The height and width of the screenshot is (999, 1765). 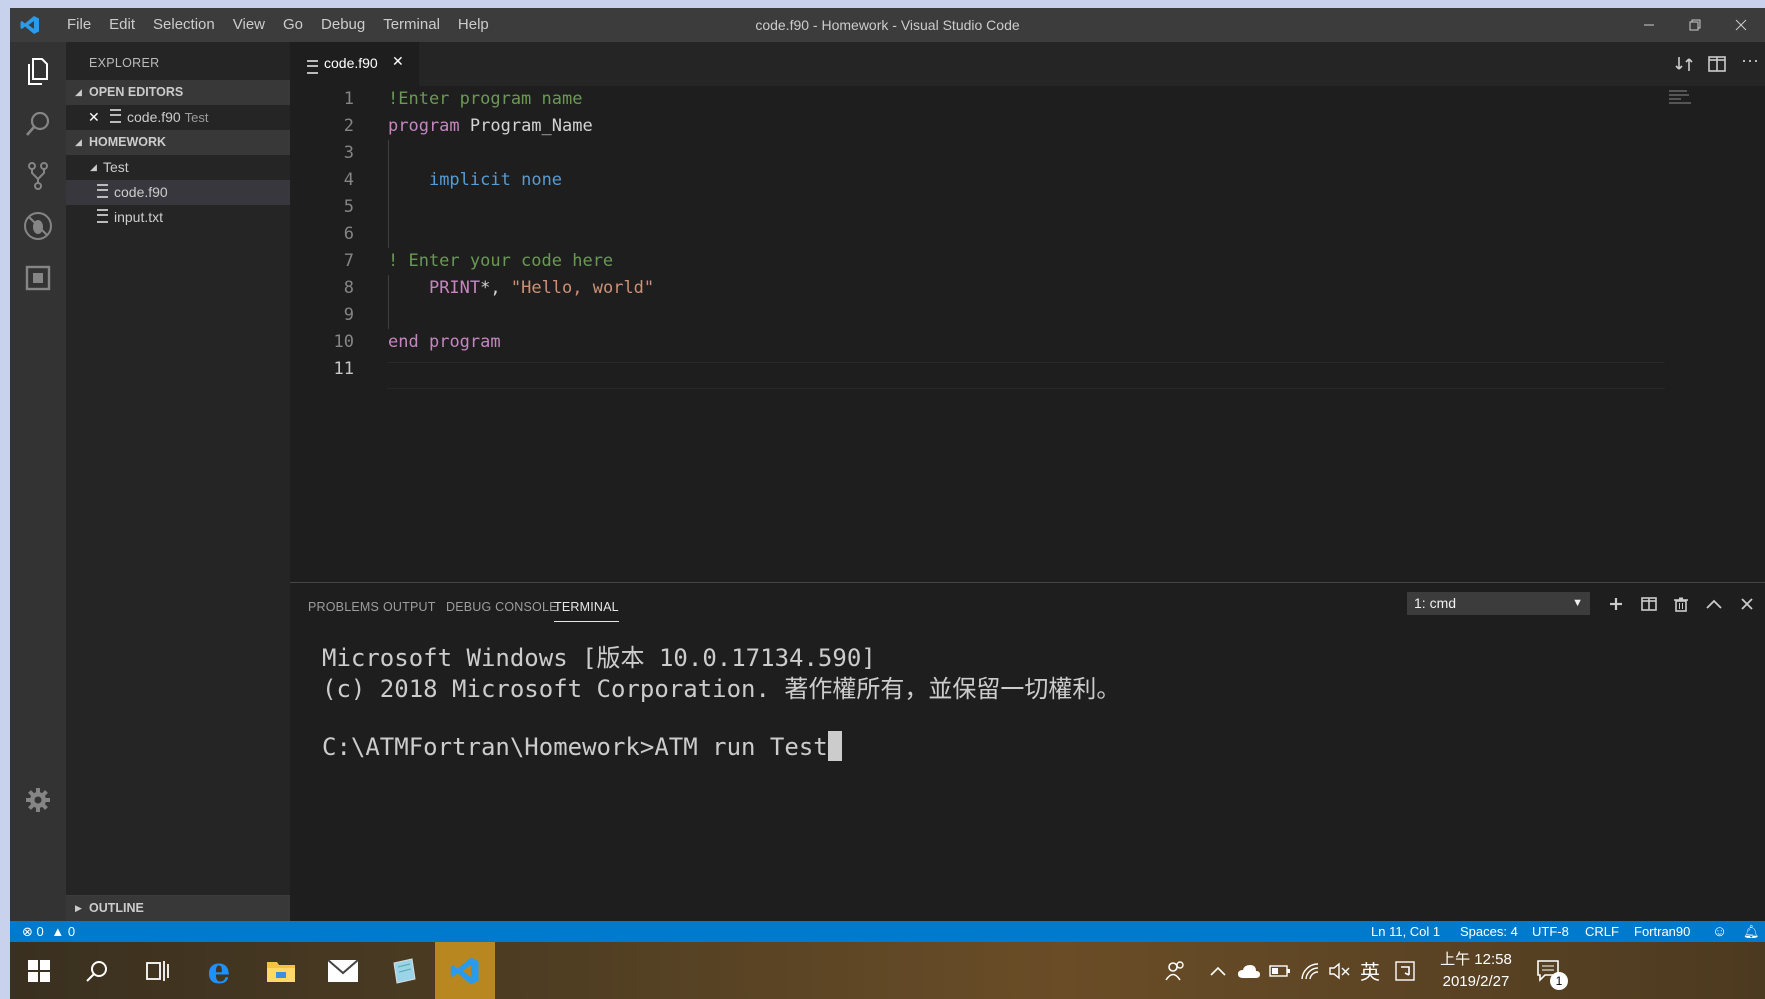 I want to click on feedback-smiley-icon: ☺, so click(x=1719, y=931).